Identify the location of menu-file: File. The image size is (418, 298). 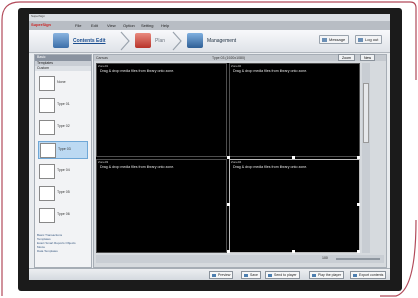
(78, 25).